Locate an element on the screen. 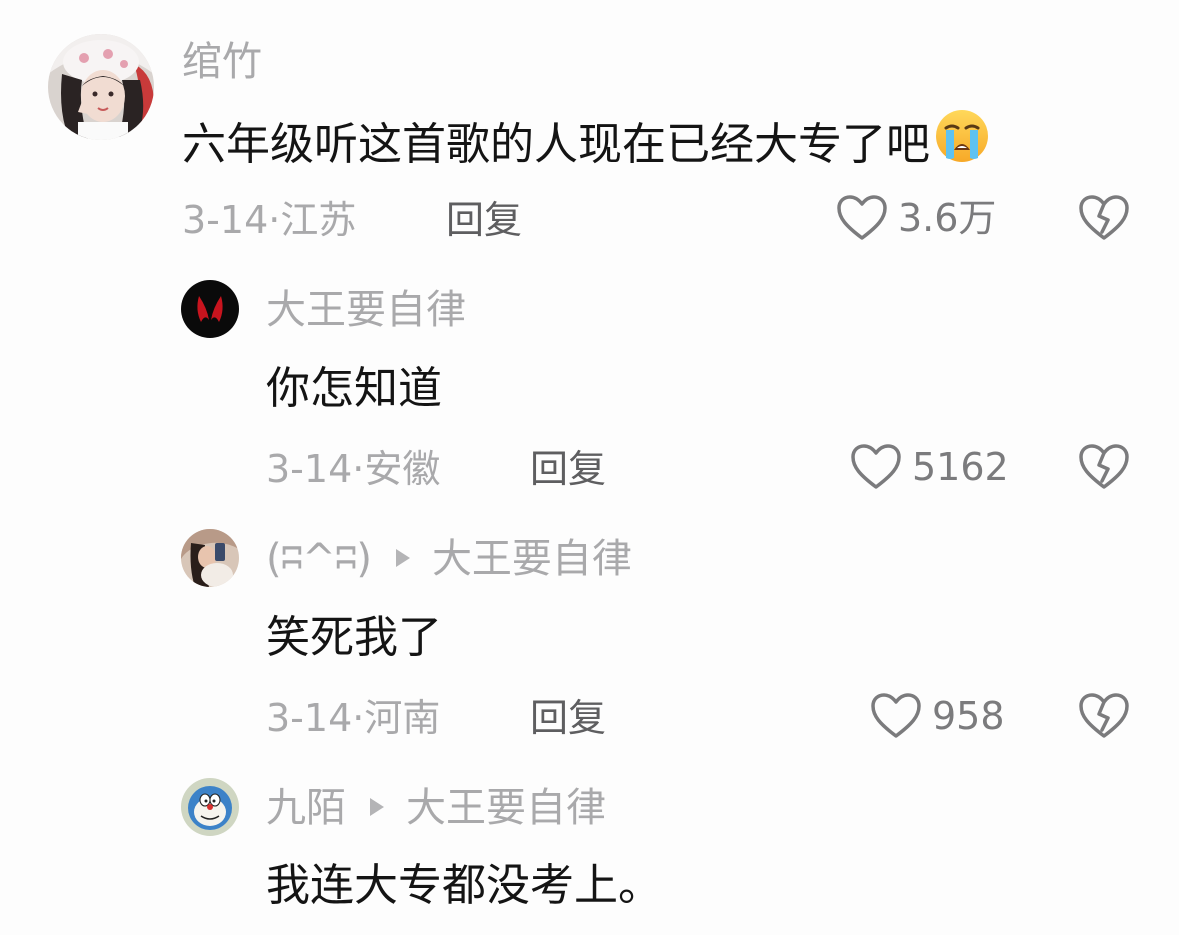 The width and height of the screenshot is (1179, 935). comment-text: 你怎知道 is located at coordinates (354, 388).